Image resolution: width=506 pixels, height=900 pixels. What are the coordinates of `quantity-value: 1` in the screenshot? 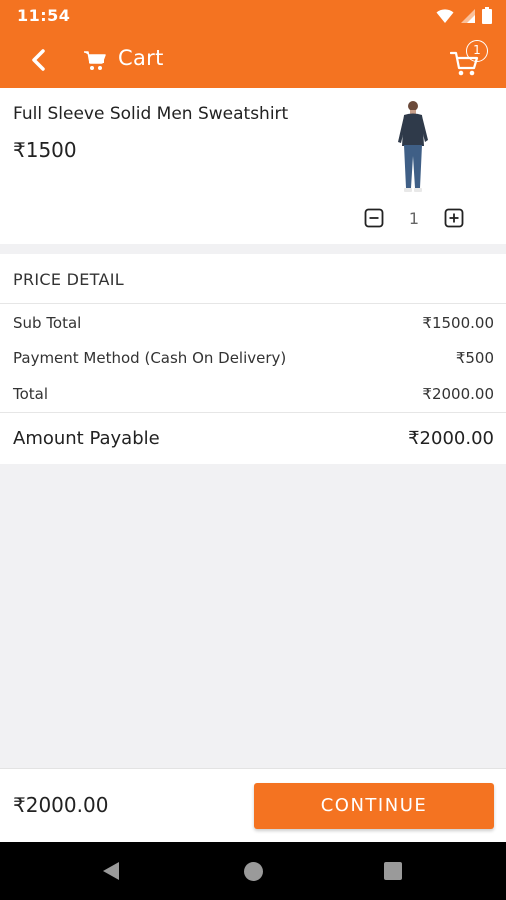 It's located at (414, 218).